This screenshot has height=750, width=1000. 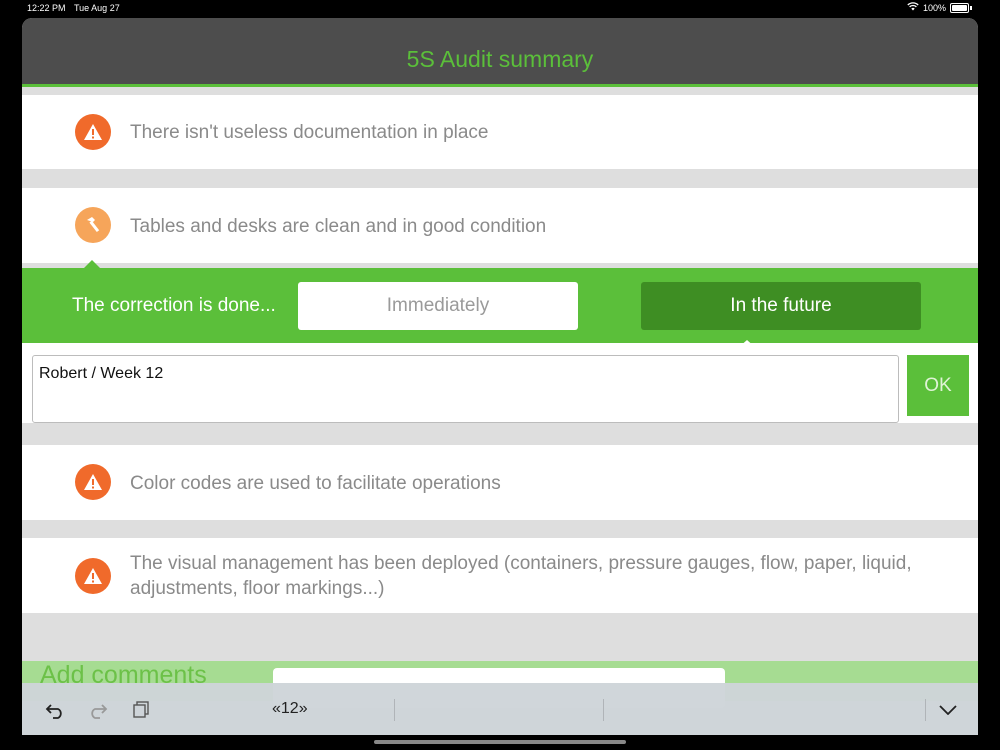 I want to click on ok-button: OK, so click(x=938, y=385).